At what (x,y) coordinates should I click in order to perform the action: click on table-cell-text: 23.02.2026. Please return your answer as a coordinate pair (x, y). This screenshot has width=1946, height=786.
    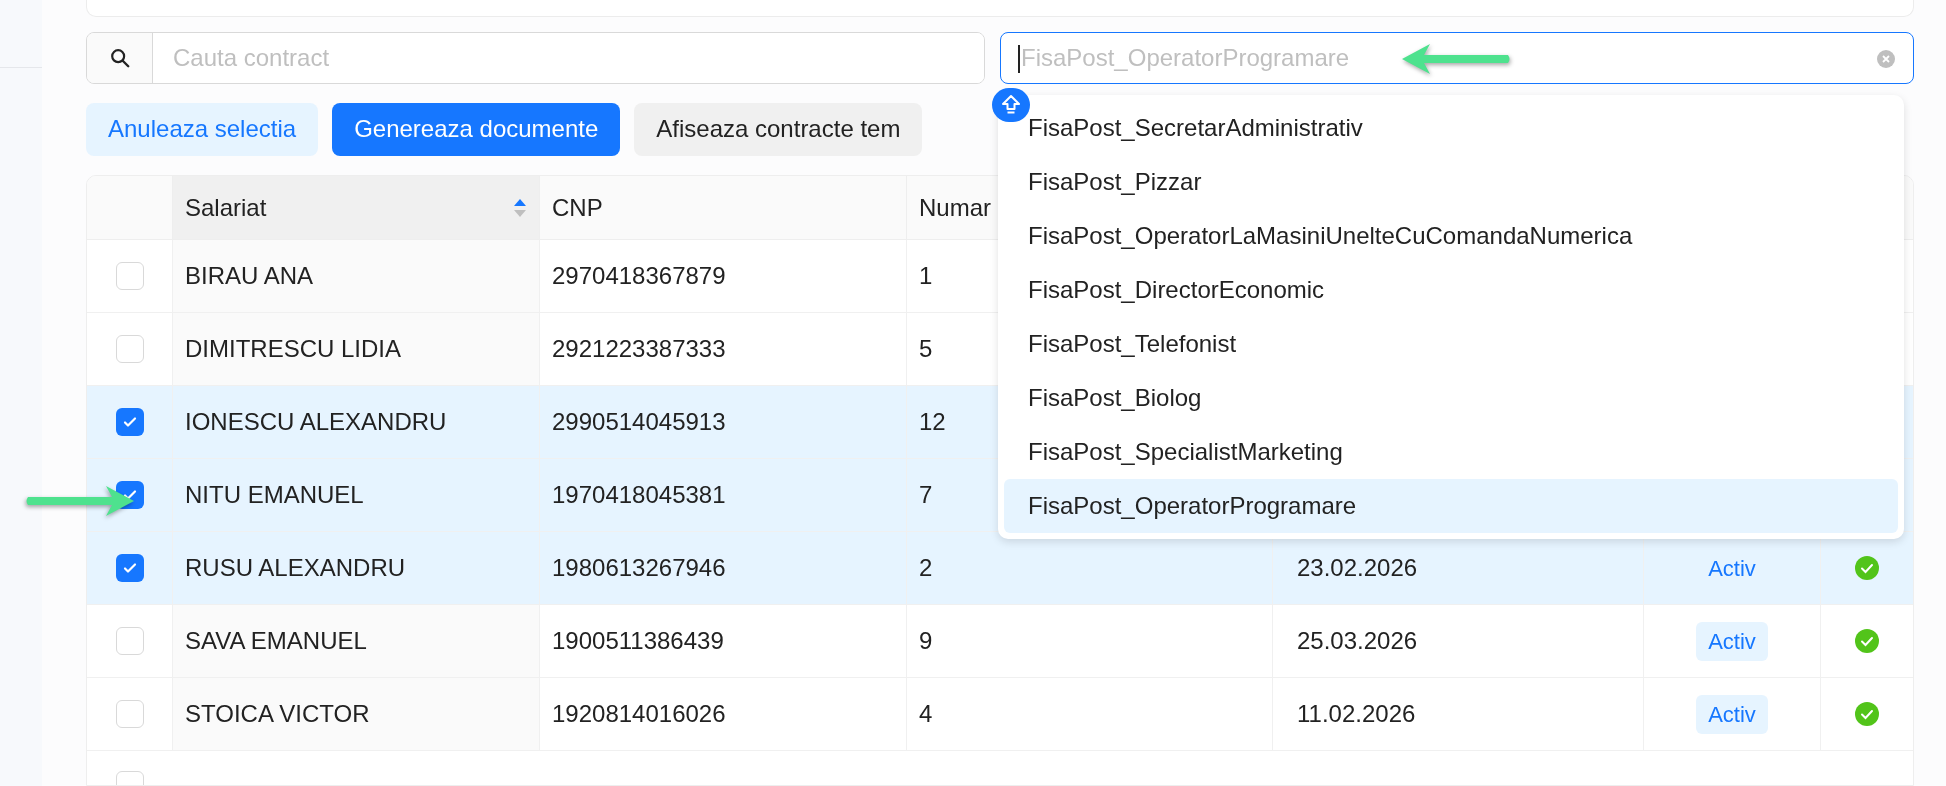
    Looking at the image, I should click on (1357, 568).